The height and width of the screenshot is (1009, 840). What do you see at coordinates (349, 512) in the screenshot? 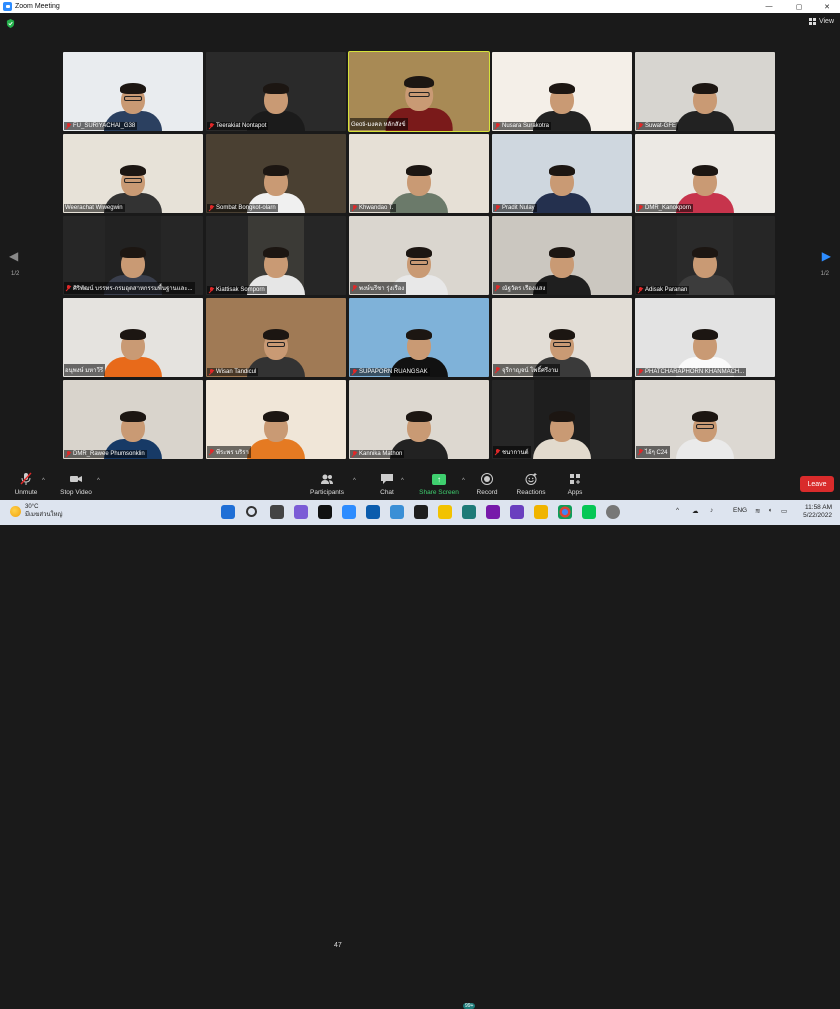
I see `zoom-taskbar-icon` at bounding box center [349, 512].